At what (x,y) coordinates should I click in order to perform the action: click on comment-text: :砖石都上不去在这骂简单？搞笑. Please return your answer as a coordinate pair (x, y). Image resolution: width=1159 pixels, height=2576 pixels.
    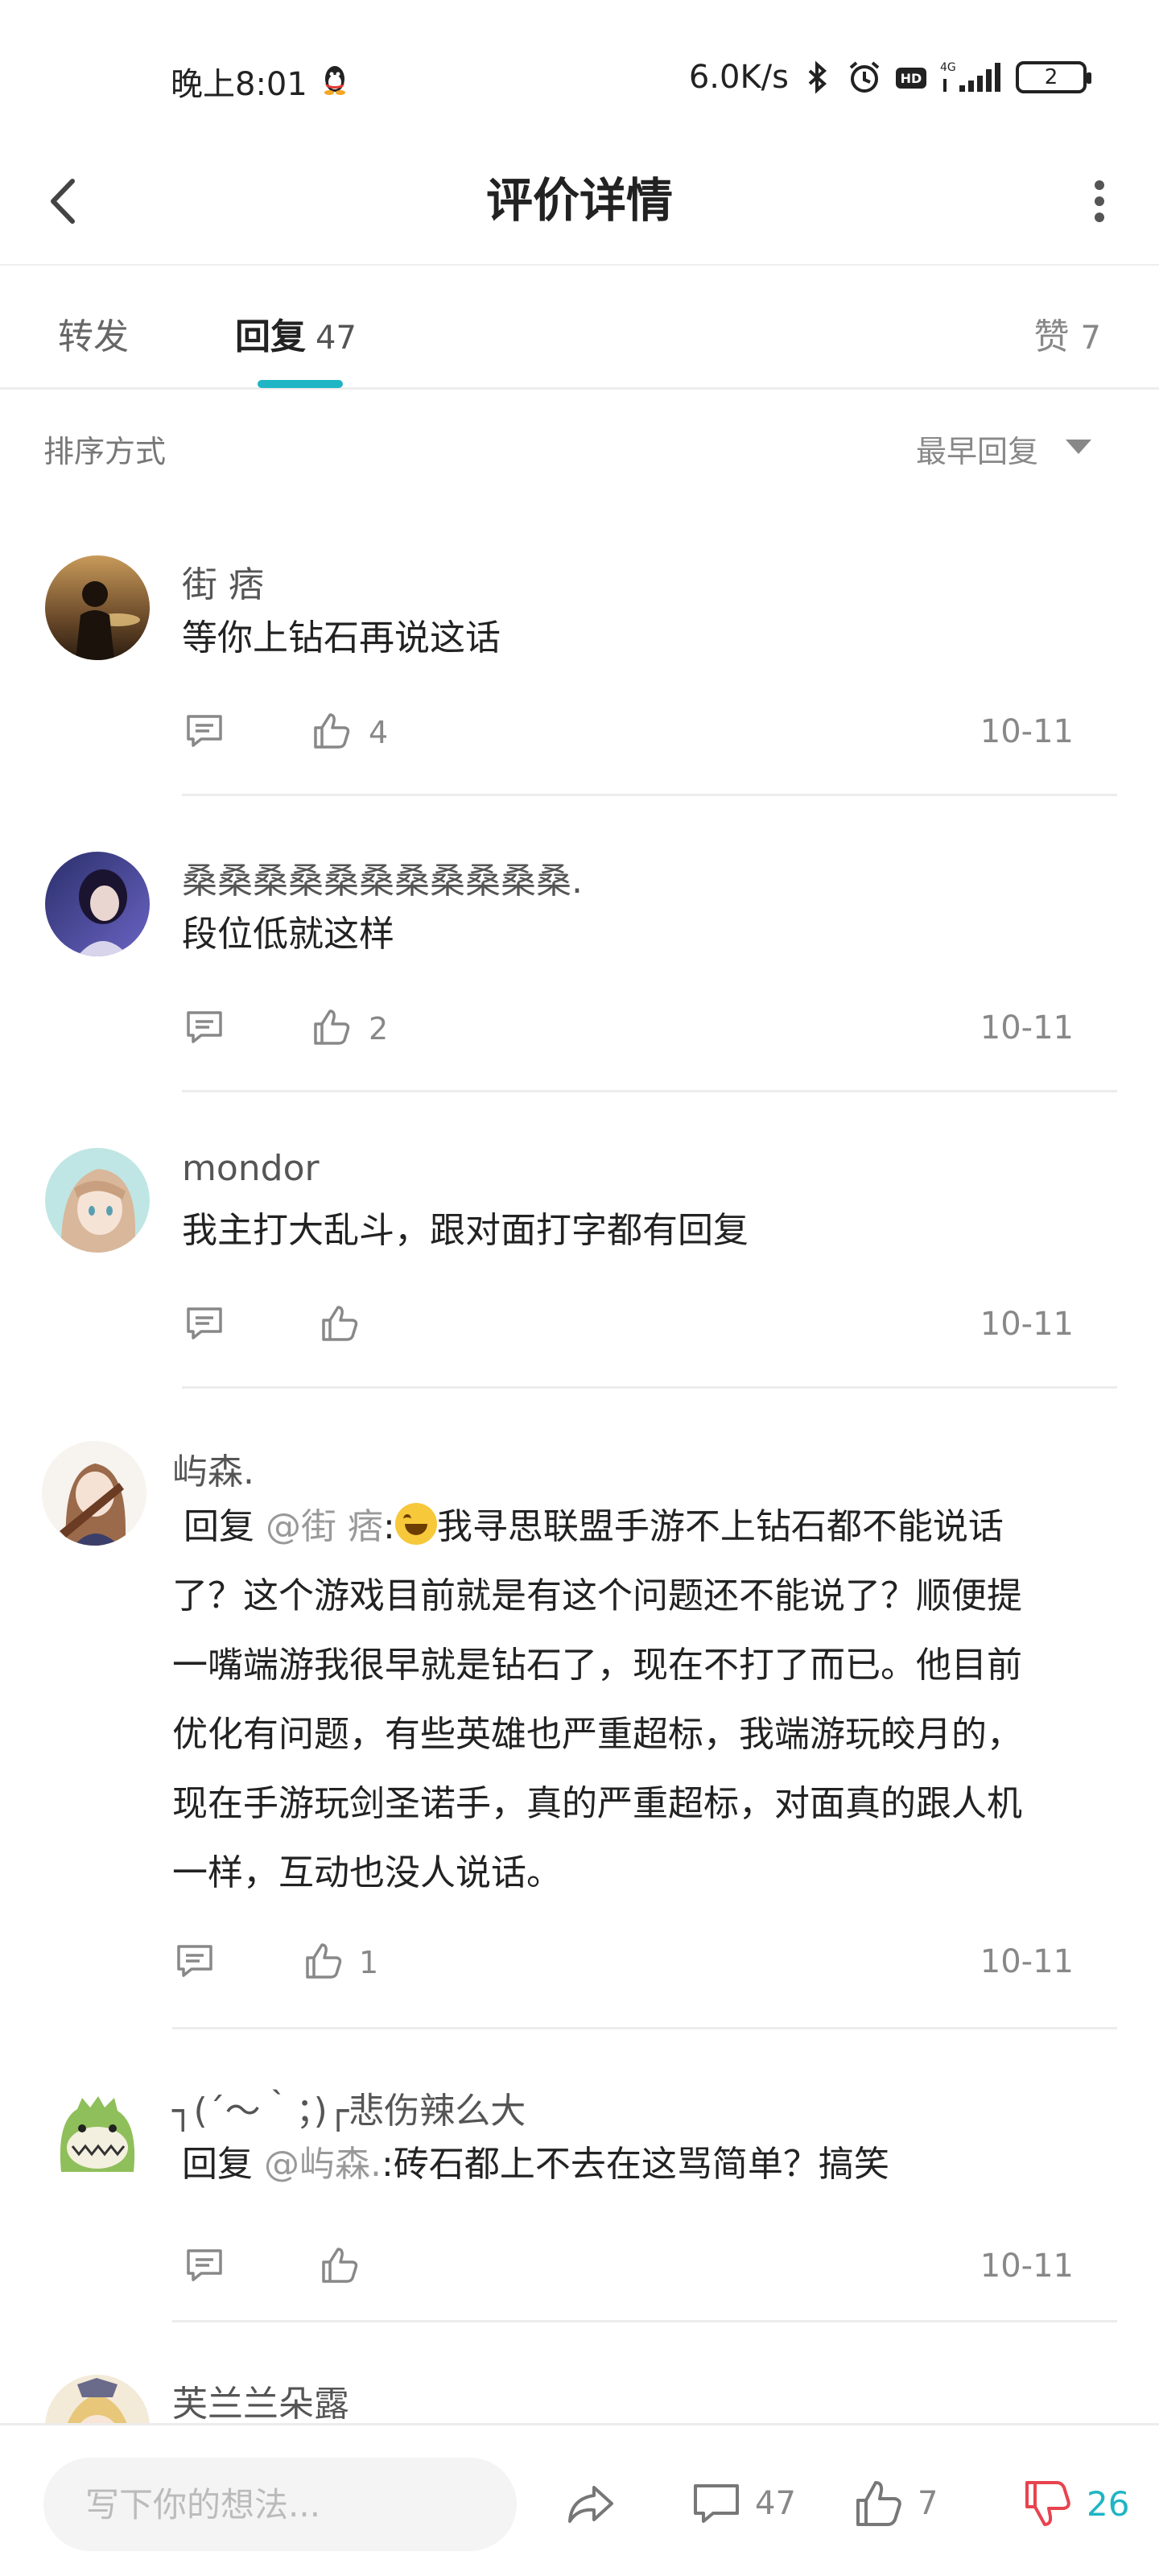
    Looking at the image, I should click on (635, 2164).